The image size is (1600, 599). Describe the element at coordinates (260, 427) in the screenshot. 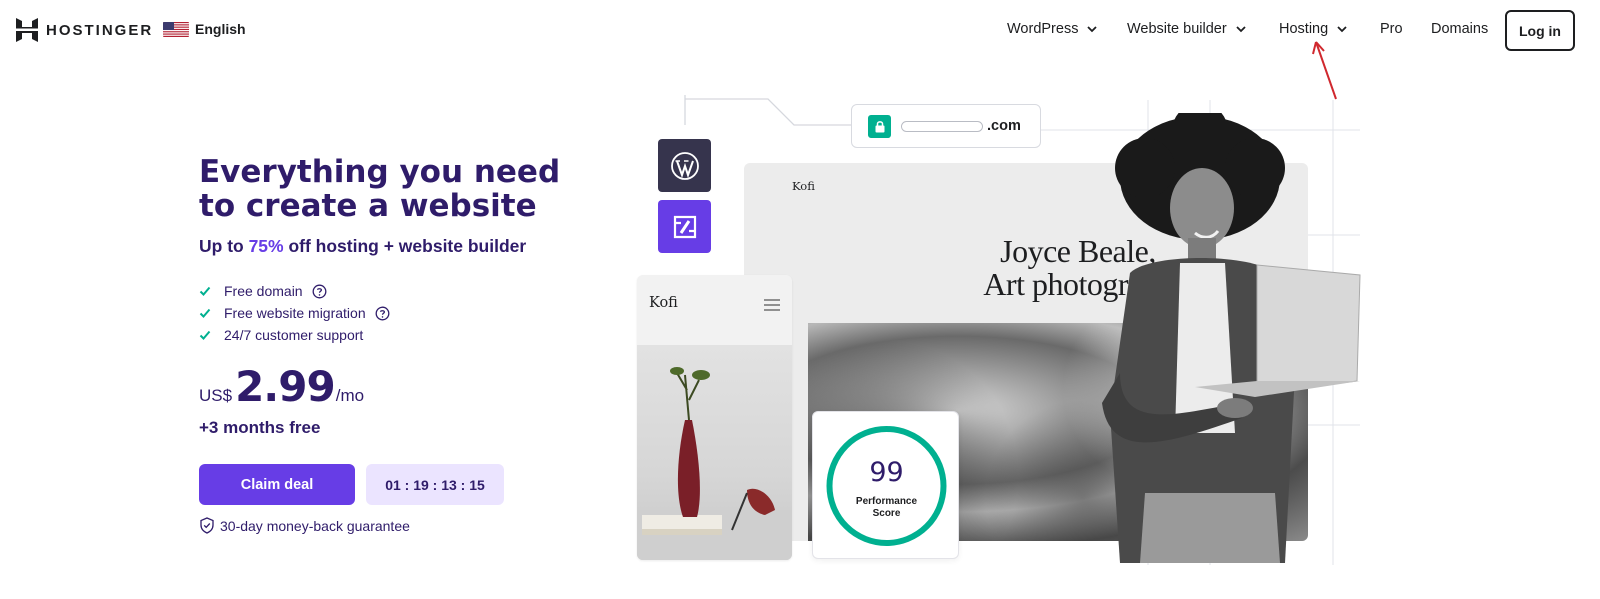

I see `bonus-offer: +3 months free` at that location.